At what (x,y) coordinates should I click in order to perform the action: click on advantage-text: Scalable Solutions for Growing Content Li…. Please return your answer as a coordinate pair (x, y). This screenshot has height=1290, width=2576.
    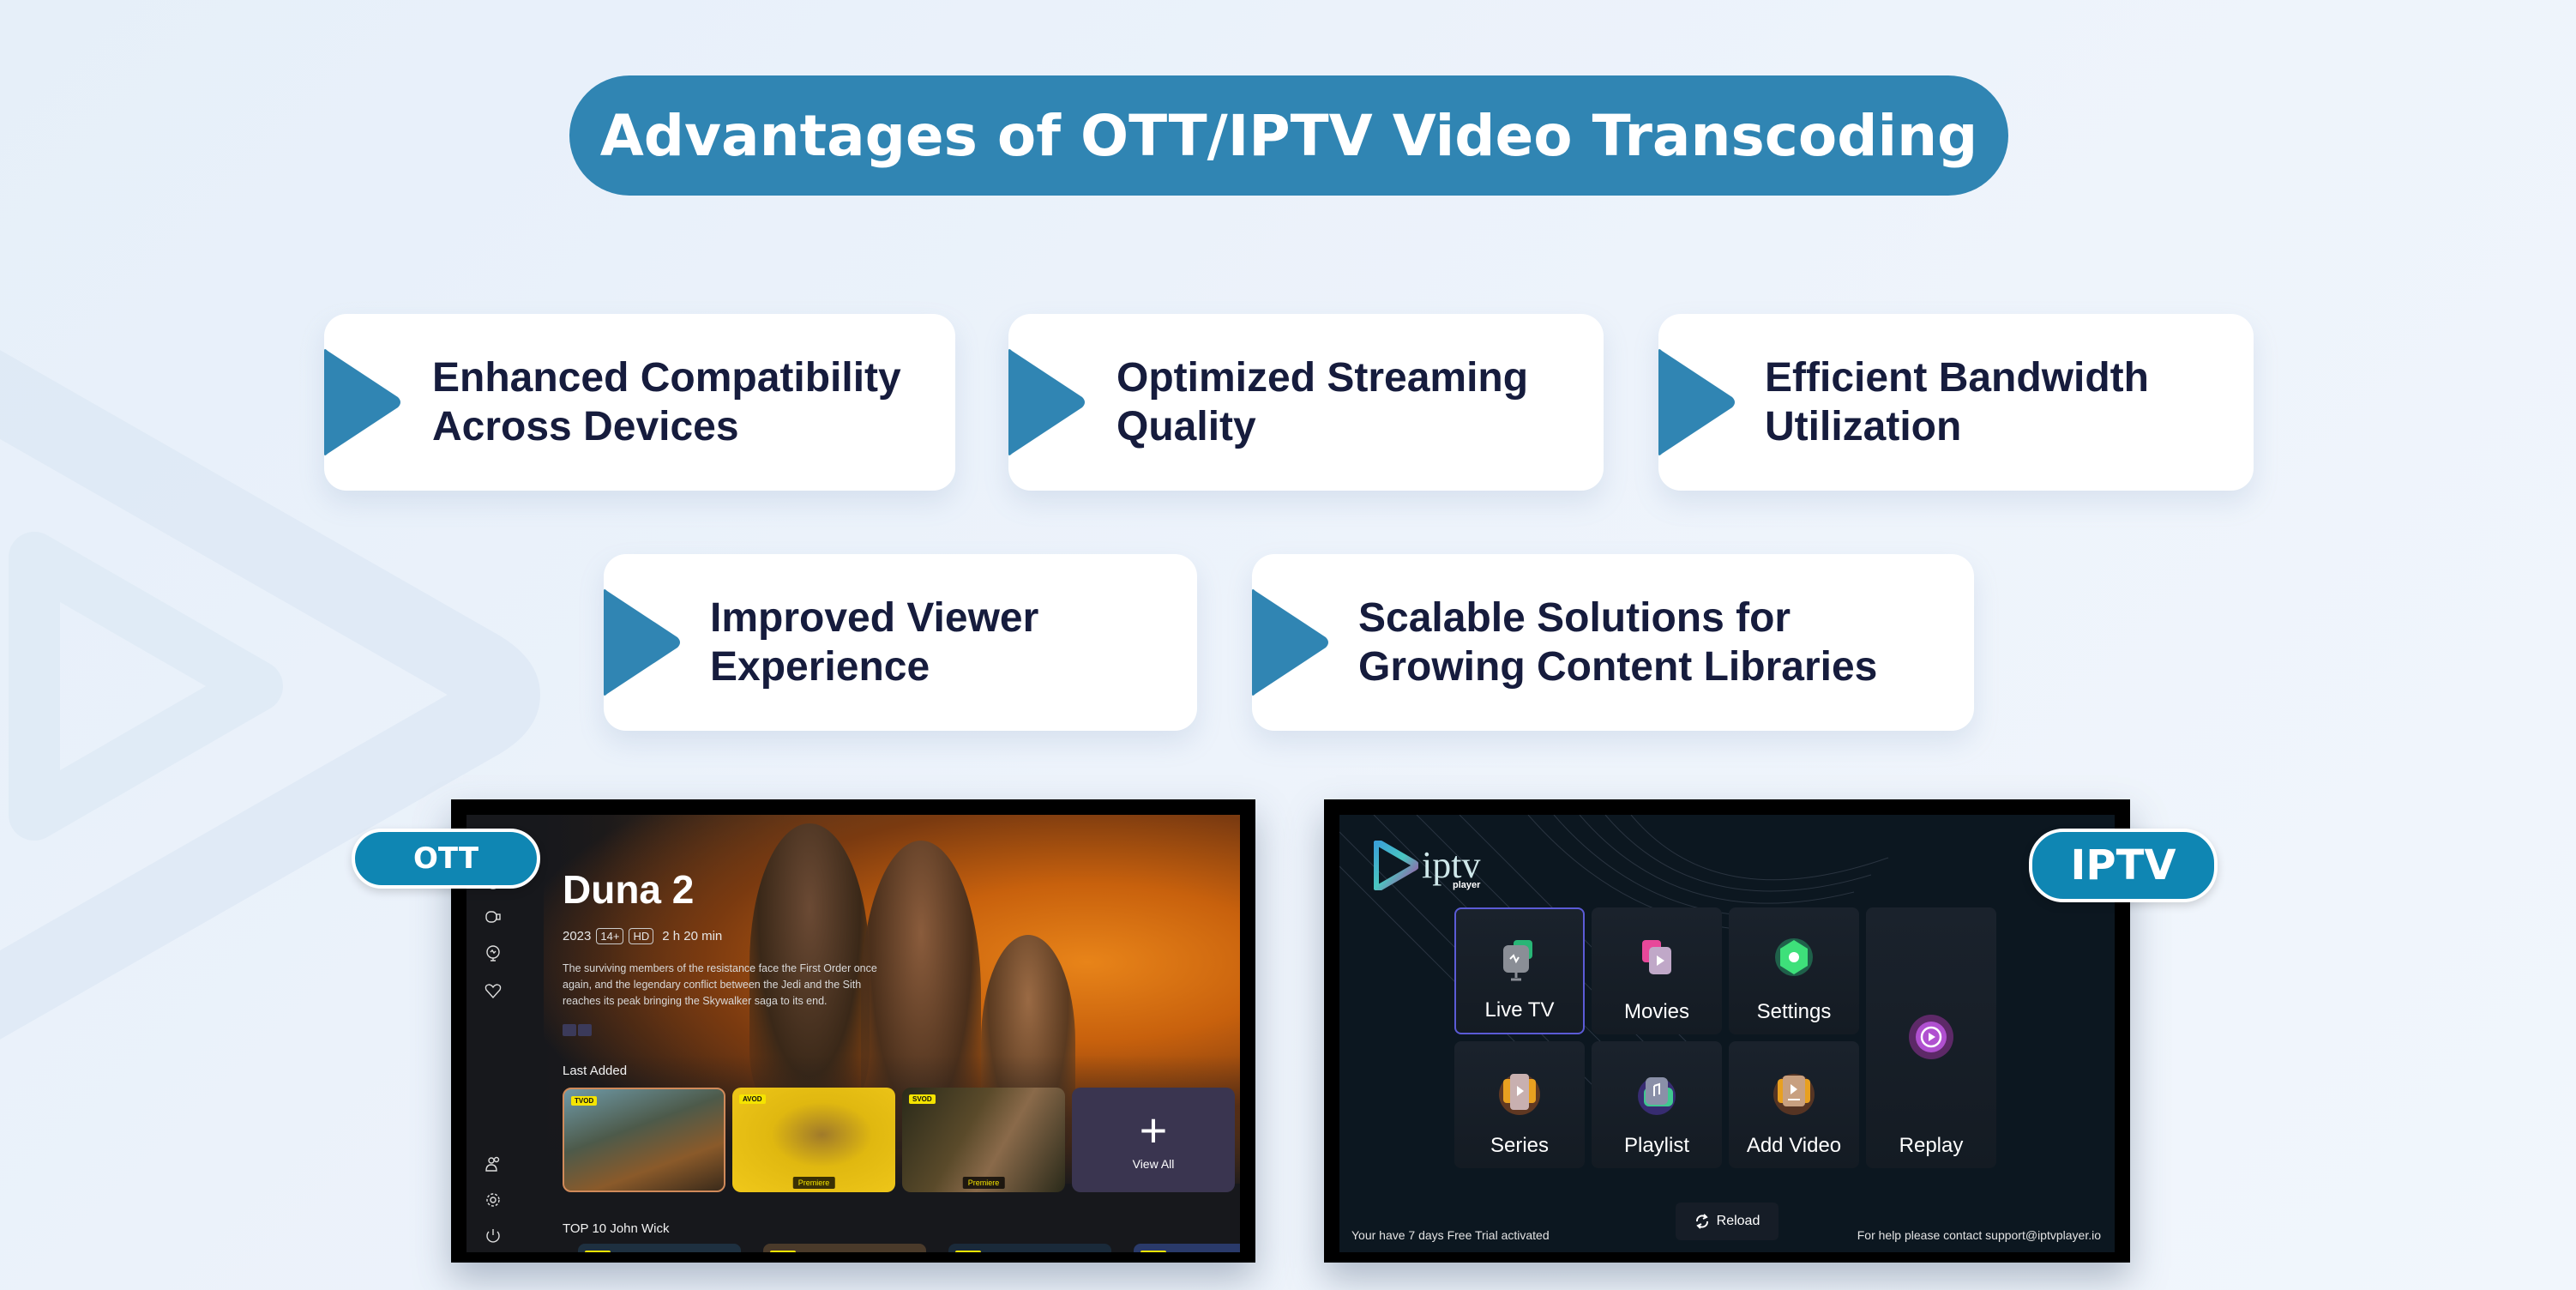
    Looking at the image, I should click on (1618, 642).